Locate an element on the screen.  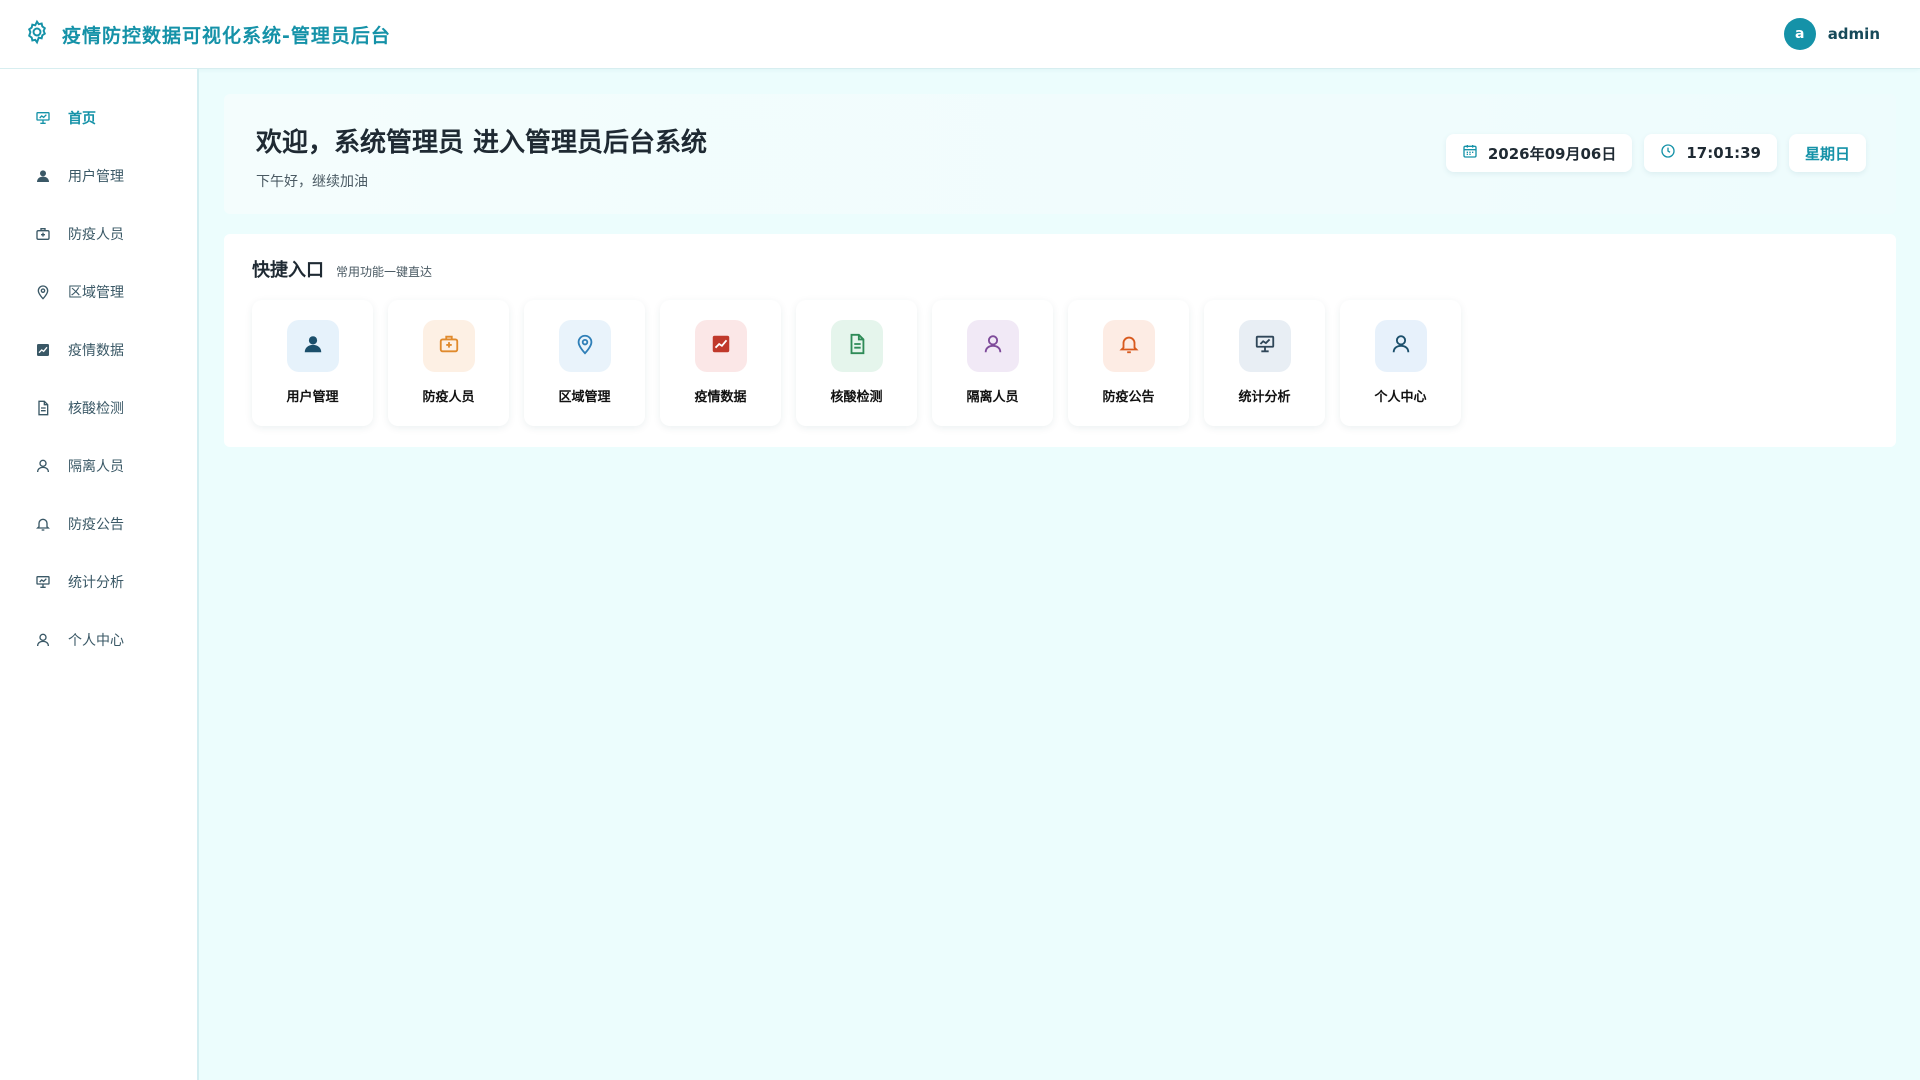
sidebar-item-label: 统计分析 is located at coordinates (96, 583).